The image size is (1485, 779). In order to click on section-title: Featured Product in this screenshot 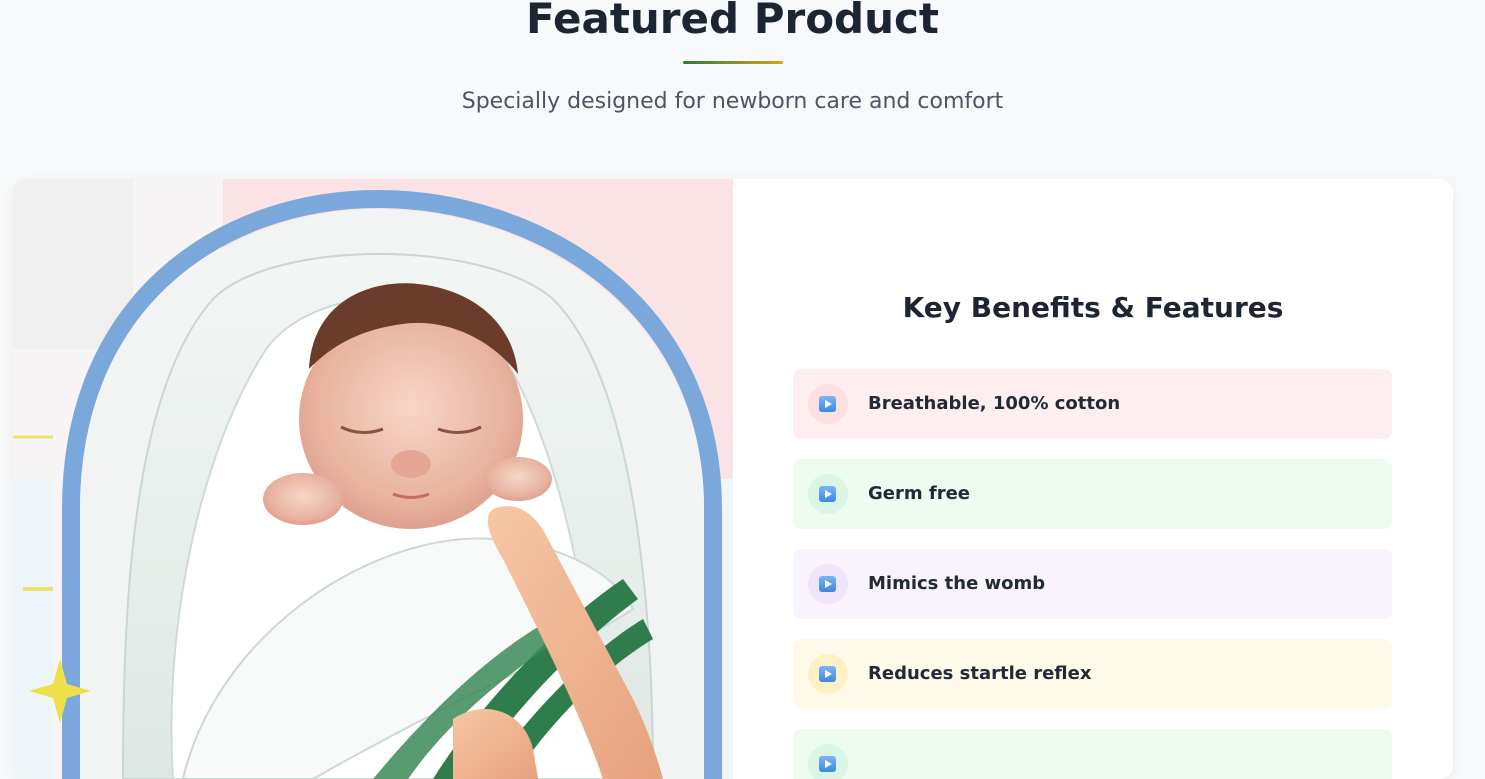, I will do `click(732, 21)`.